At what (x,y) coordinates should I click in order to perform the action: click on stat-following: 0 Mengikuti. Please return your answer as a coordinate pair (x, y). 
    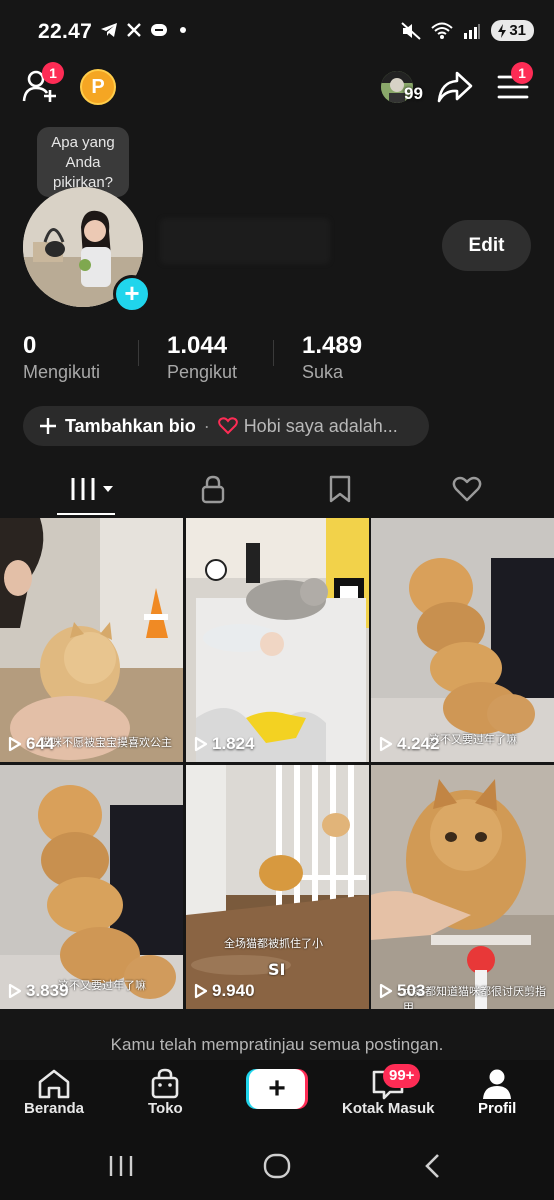
    Looking at the image, I should click on (61, 357).